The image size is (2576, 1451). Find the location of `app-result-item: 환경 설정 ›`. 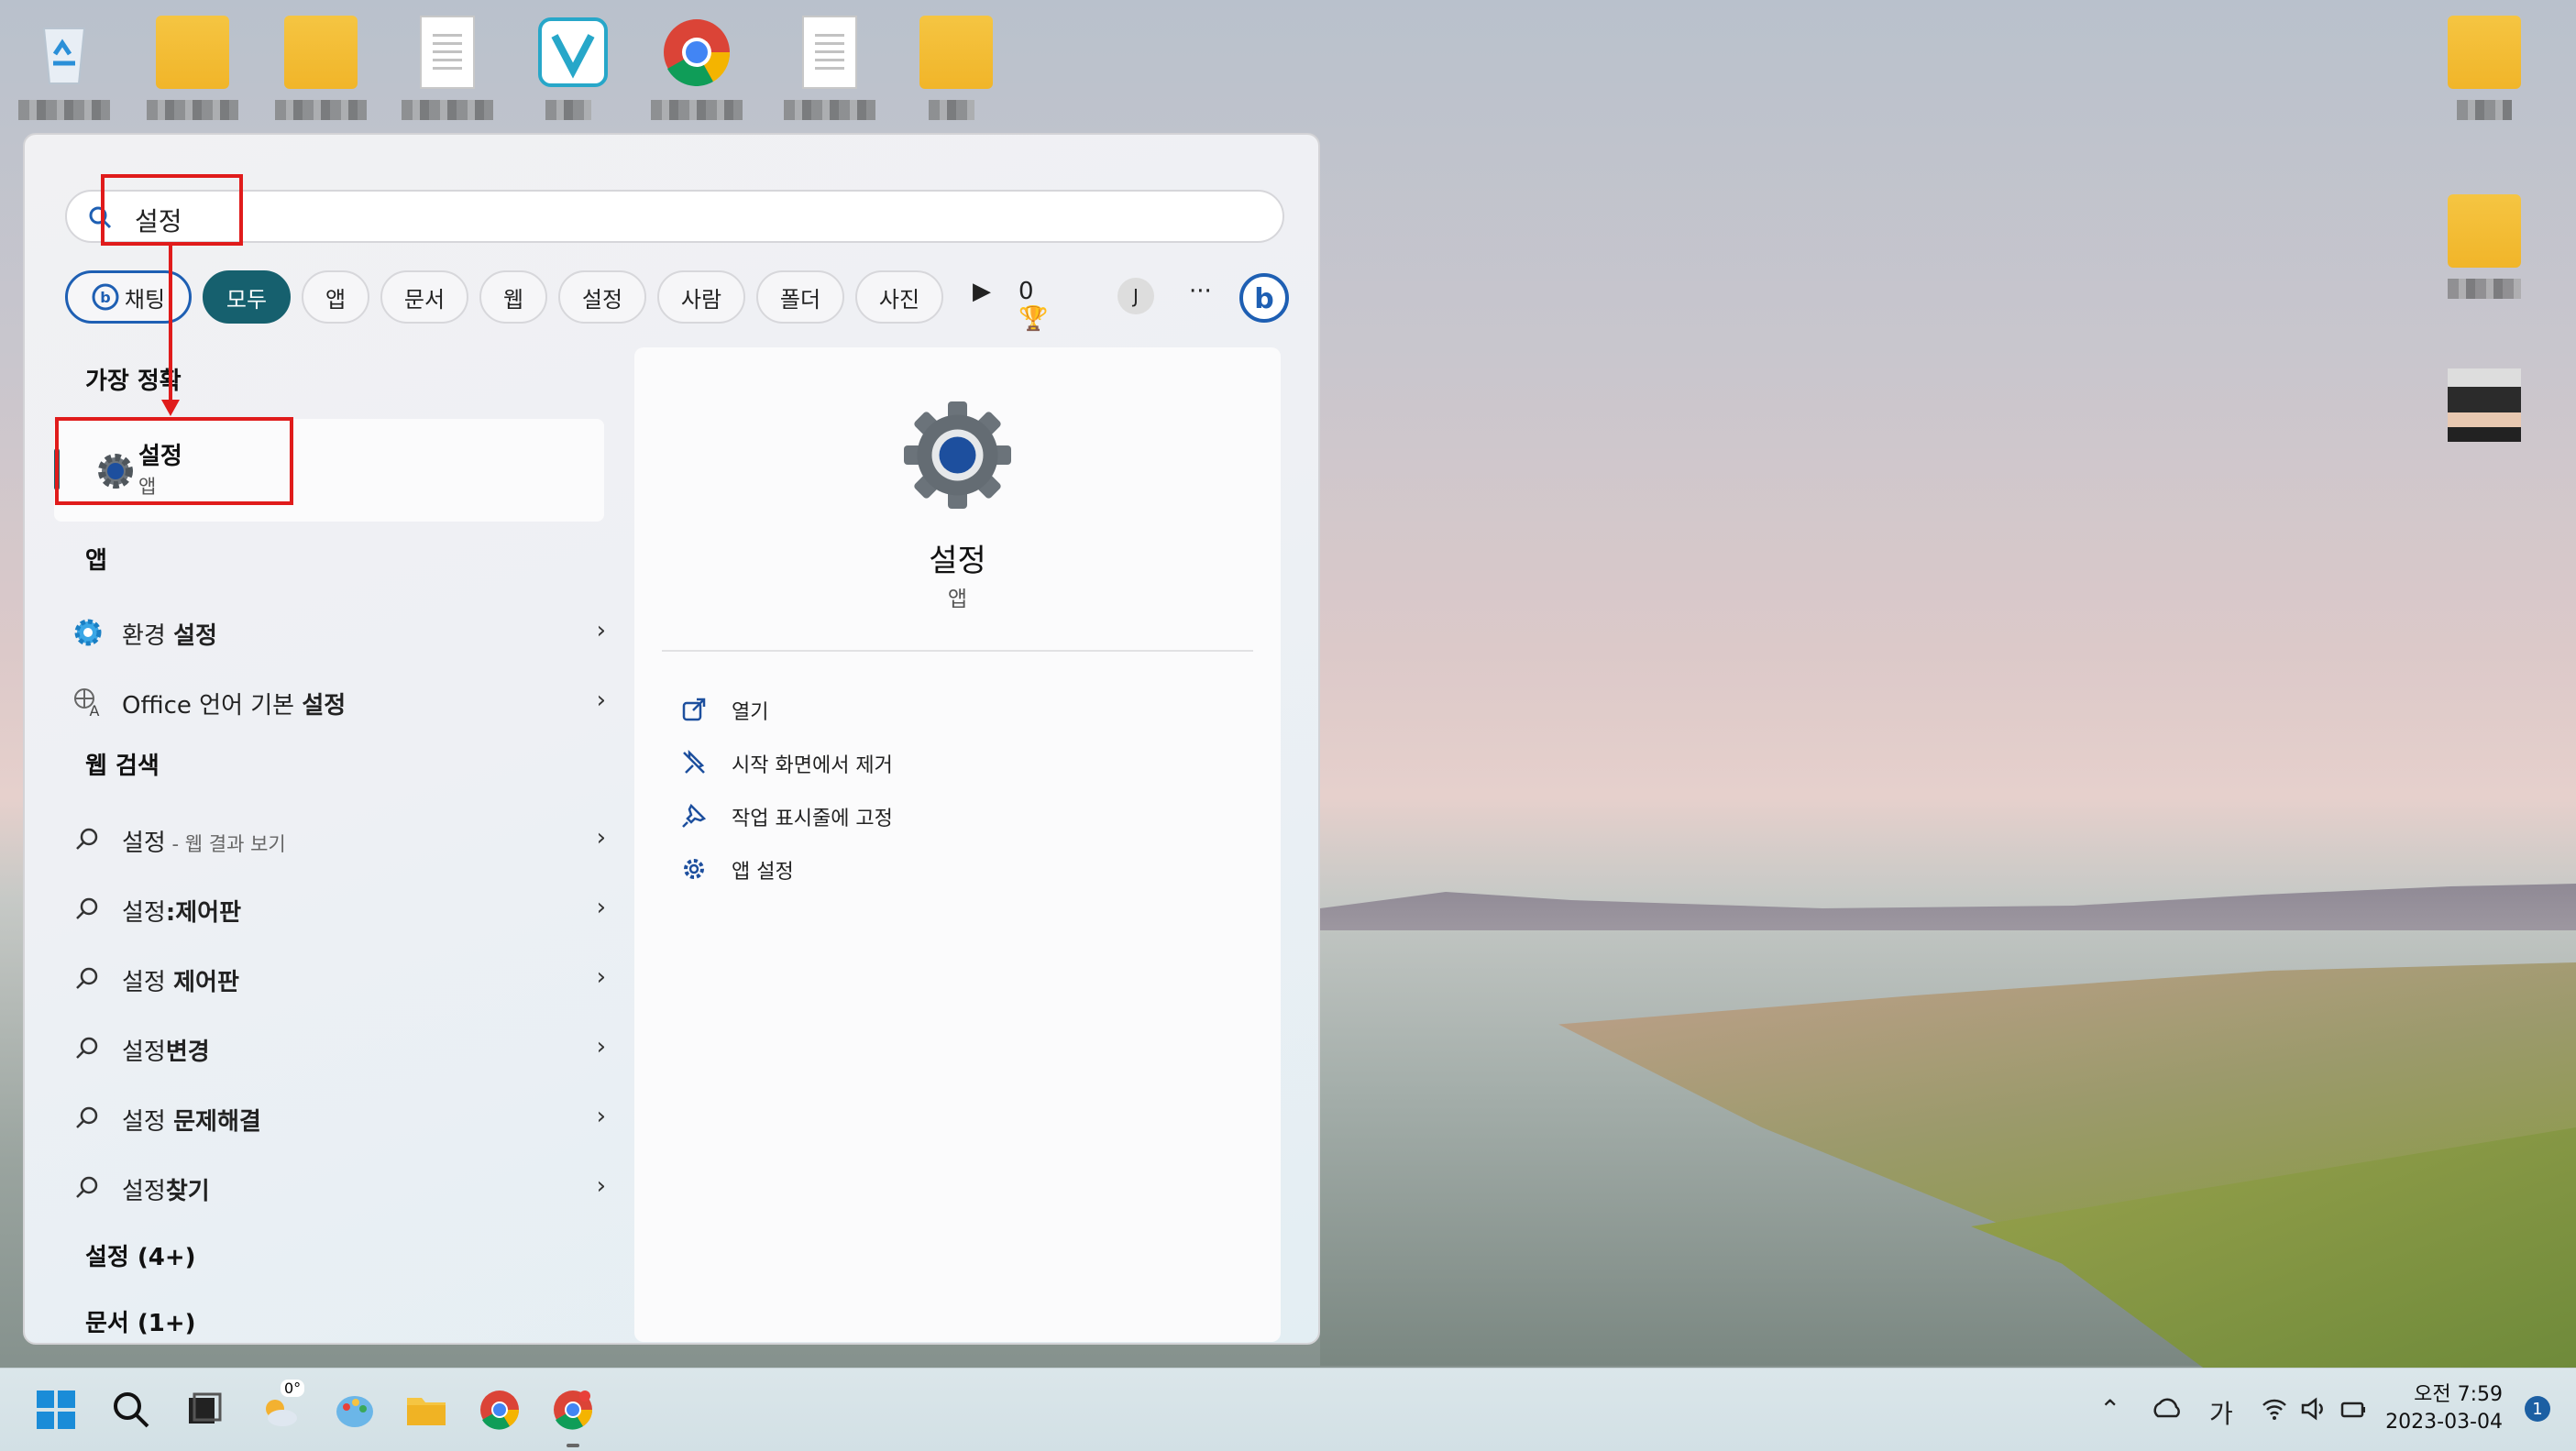

app-result-item: 환경 설정 › is located at coordinates (344, 631).